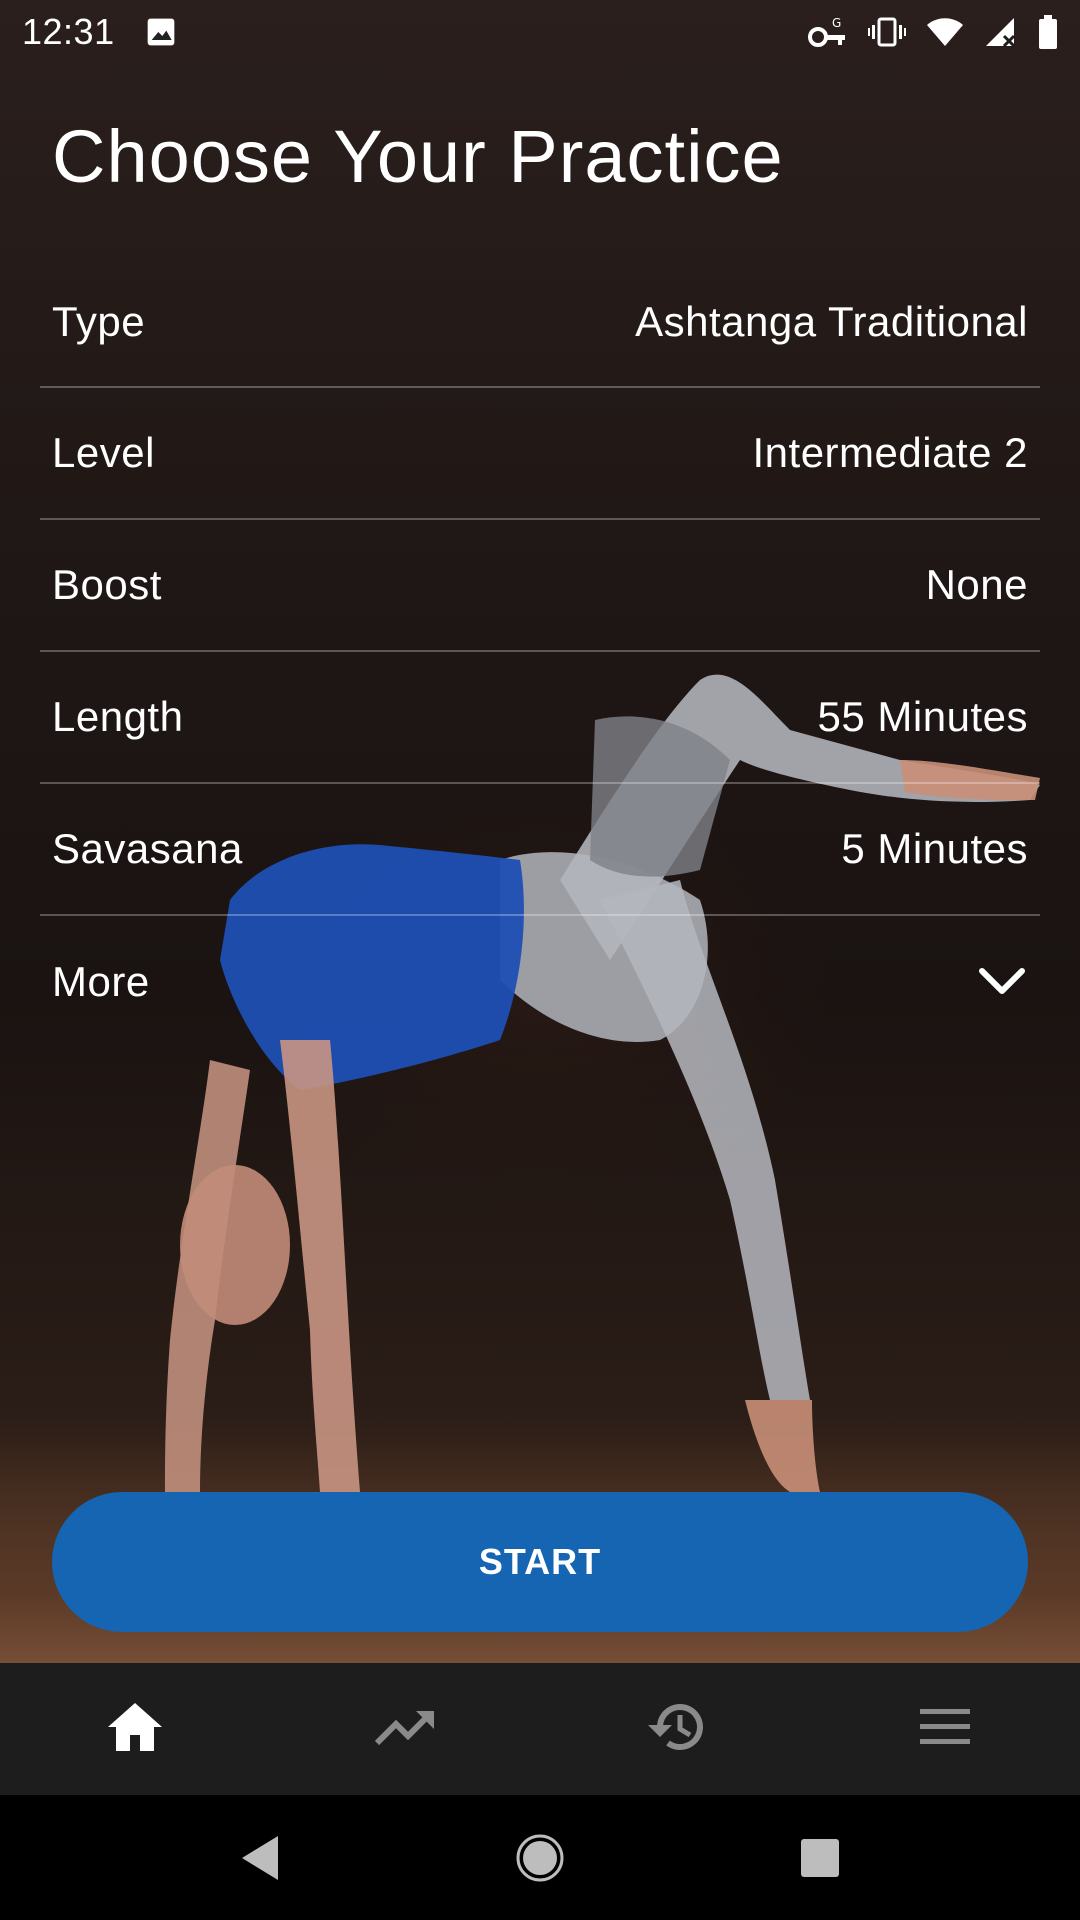 This screenshot has width=1080, height=1920. I want to click on nav-item-home, so click(135, 1729).